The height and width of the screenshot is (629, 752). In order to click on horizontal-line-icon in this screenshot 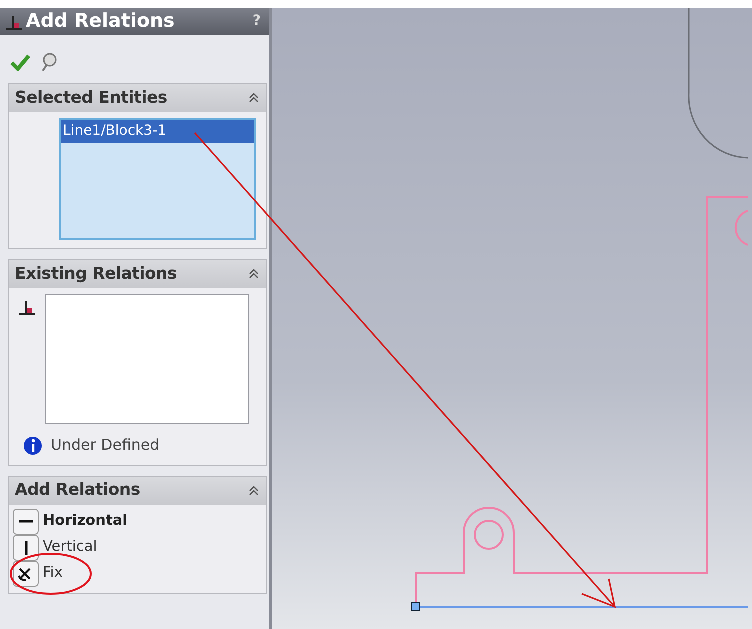, I will do `click(26, 521)`.